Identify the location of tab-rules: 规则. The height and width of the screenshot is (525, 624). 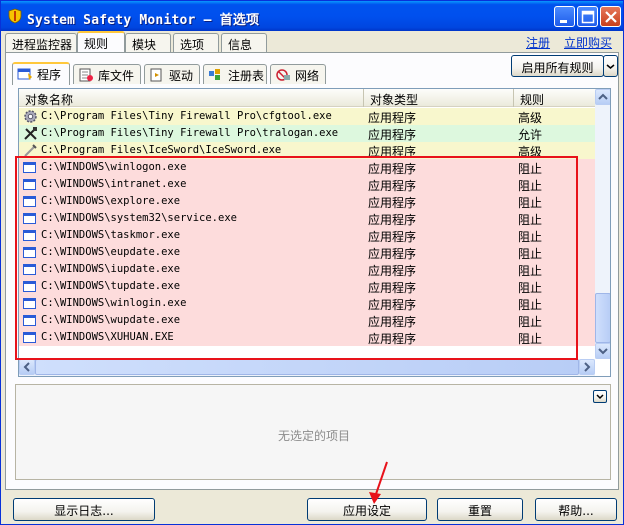
(101, 41).